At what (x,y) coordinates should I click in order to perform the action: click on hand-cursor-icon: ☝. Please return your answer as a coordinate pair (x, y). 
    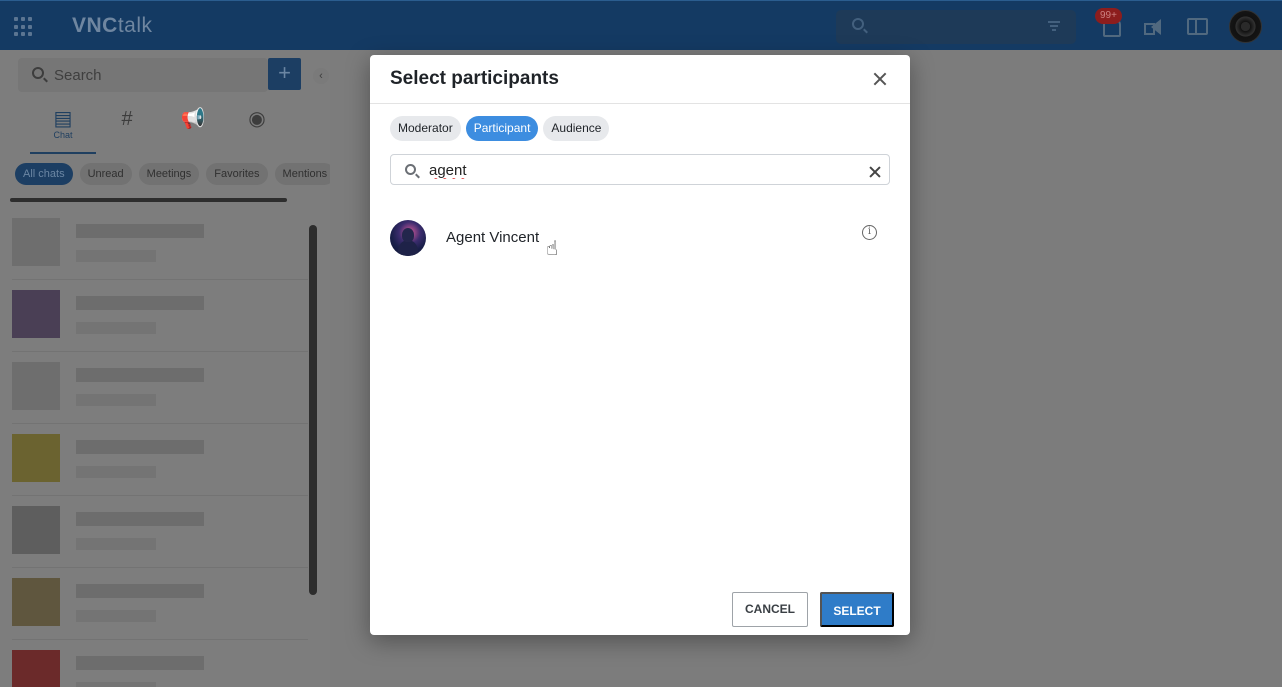
    Looking at the image, I should click on (552, 249).